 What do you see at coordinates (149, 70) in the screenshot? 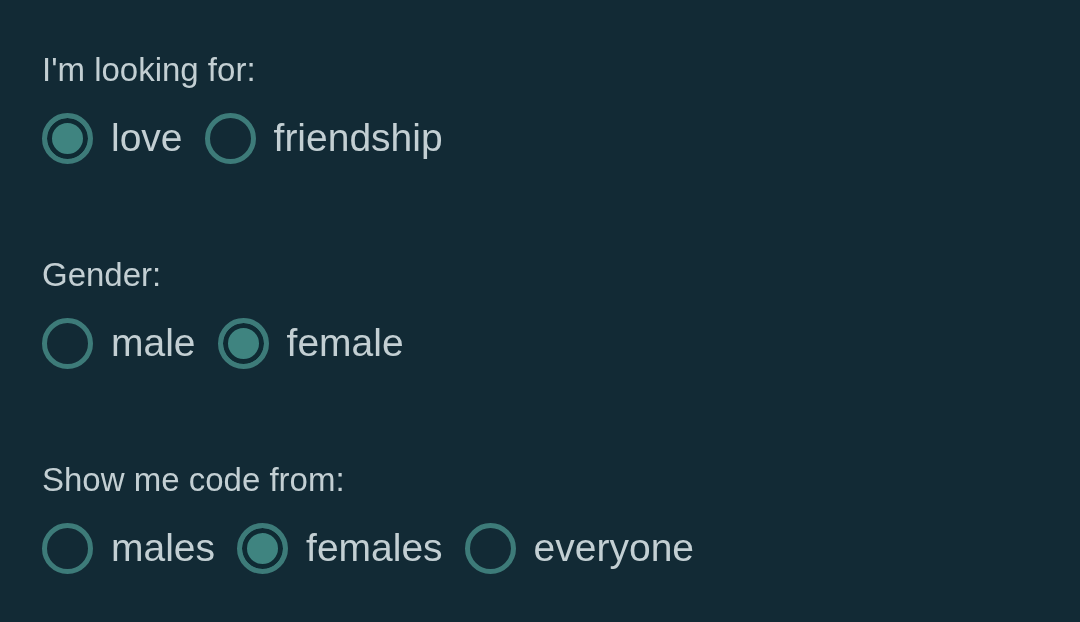
I see `question-label: I'm looking for:` at bounding box center [149, 70].